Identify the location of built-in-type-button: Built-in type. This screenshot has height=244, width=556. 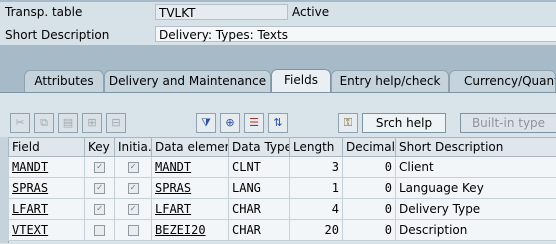
(508, 123).